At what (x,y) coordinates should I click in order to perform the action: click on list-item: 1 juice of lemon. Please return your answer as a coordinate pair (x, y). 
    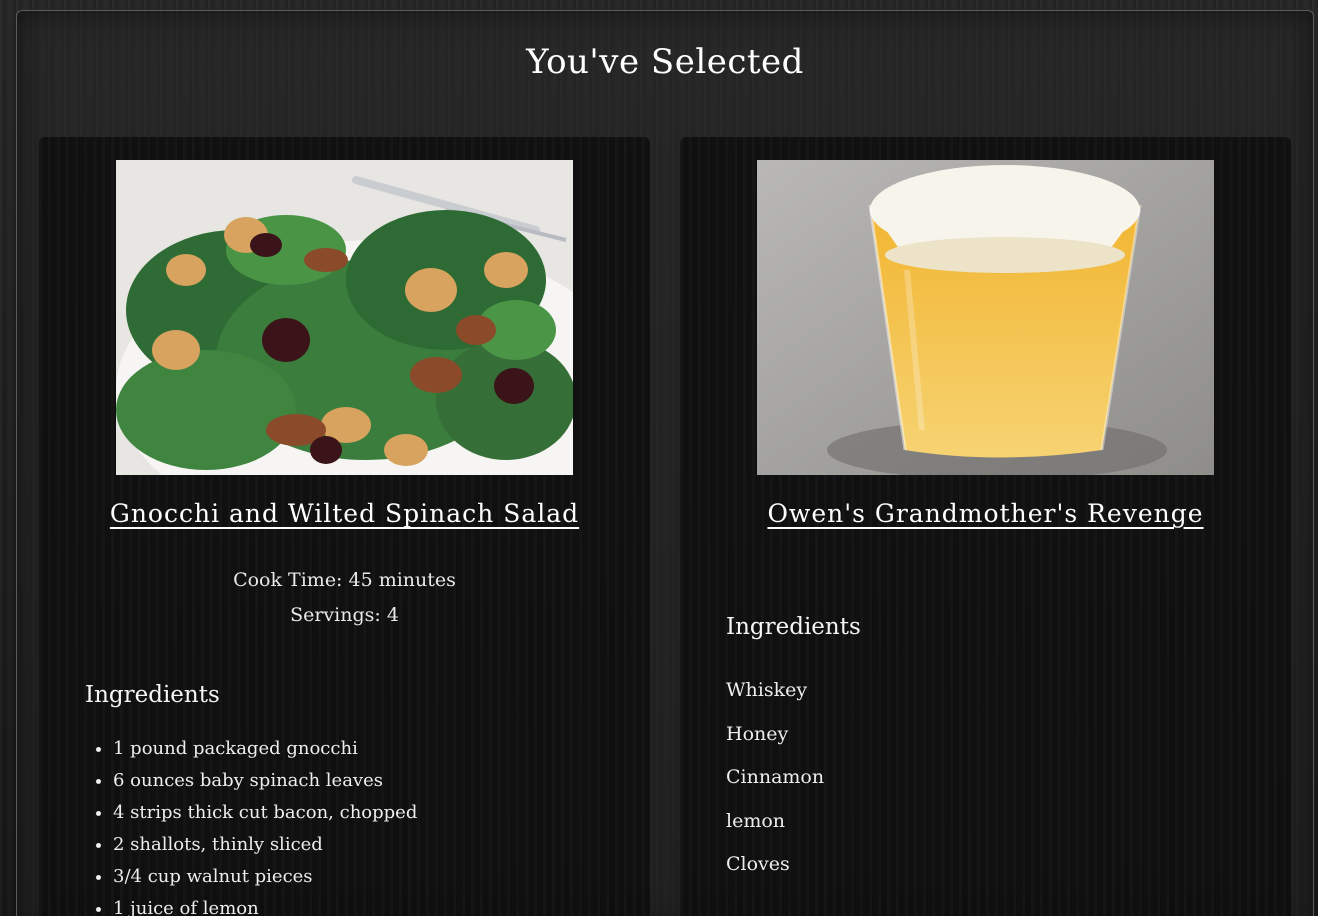
    Looking at the image, I should click on (265, 904).